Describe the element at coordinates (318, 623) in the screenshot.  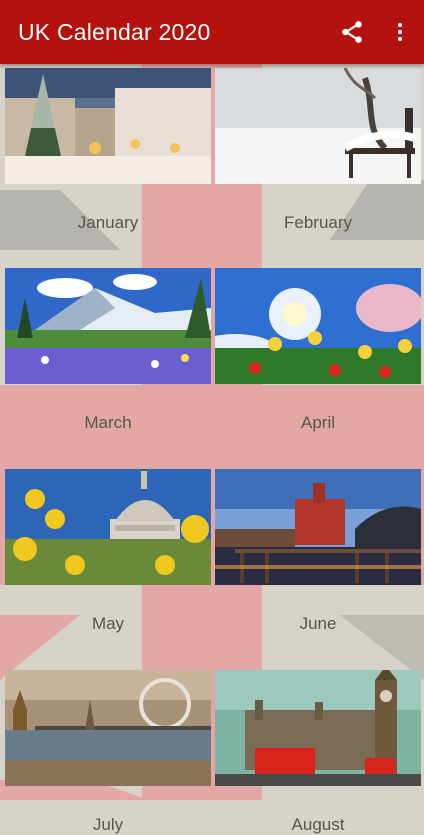
I see `month-label: June` at that location.